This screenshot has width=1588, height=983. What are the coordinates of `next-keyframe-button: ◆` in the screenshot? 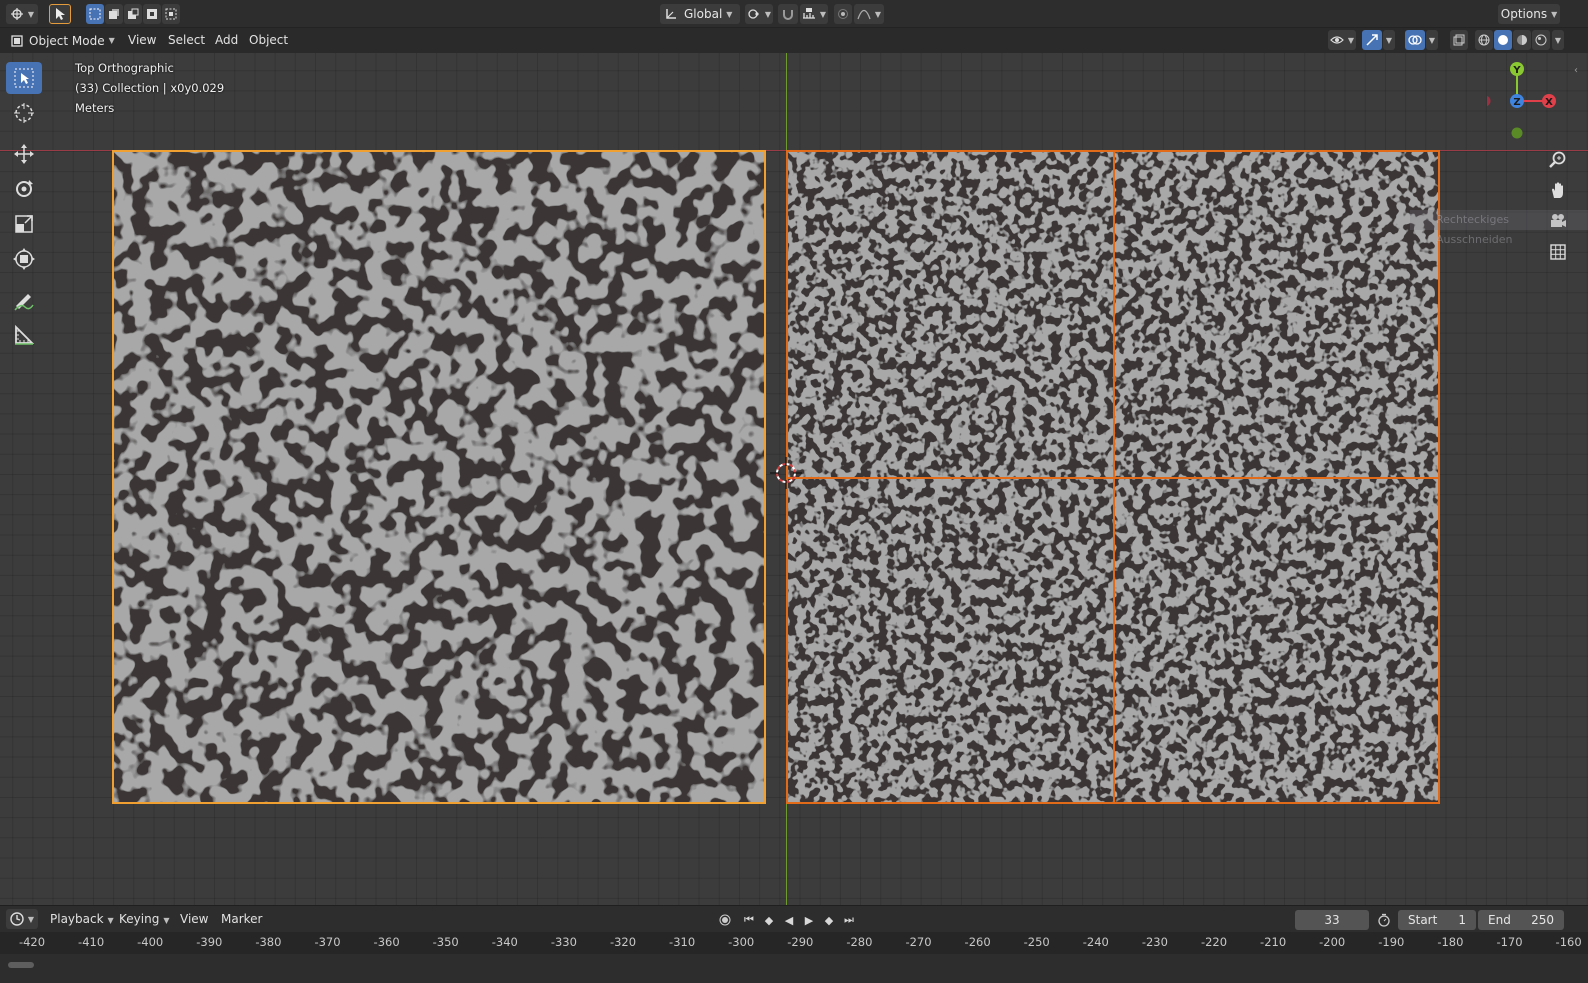 It's located at (829, 920).